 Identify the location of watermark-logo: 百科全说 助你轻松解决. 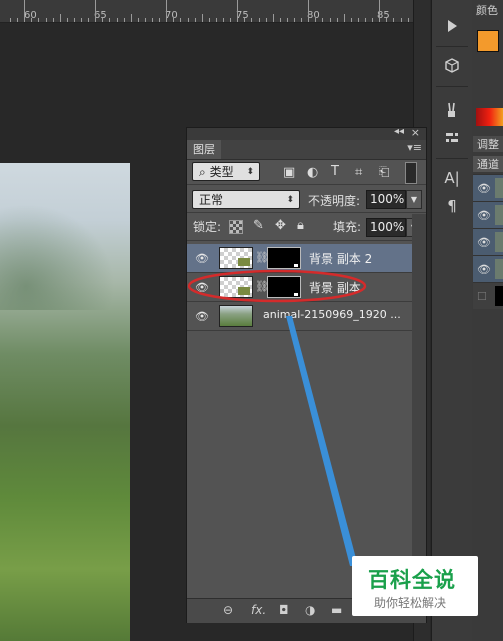
(415, 586).